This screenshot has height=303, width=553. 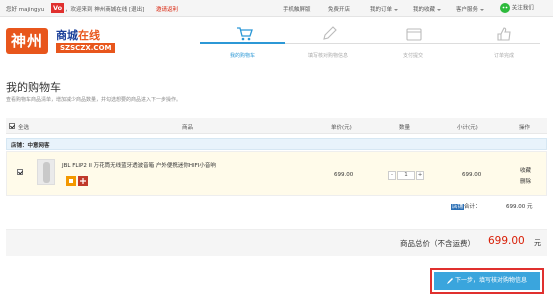 What do you see at coordinates (414, 34) in the screenshot?
I see `wallet-icon` at bounding box center [414, 34].